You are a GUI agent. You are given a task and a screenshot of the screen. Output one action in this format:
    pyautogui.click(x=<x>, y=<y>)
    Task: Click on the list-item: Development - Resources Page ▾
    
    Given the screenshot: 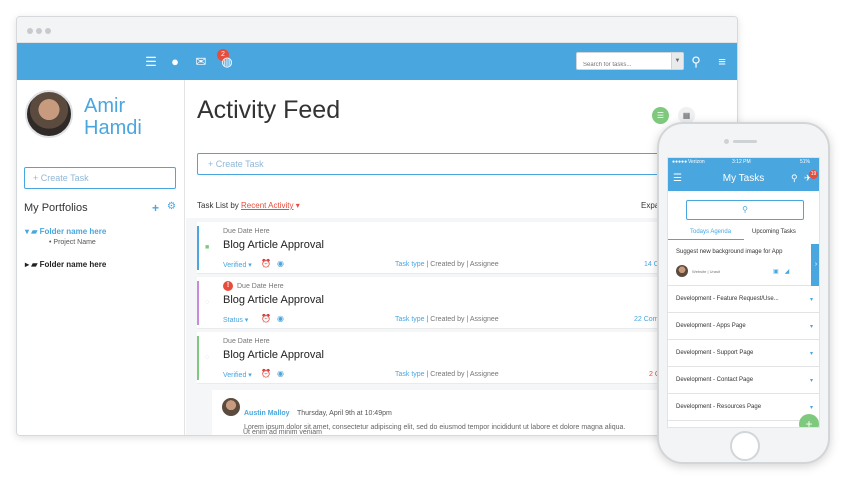 What is the action you would take?
    pyautogui.click(x=743, y=407)
    